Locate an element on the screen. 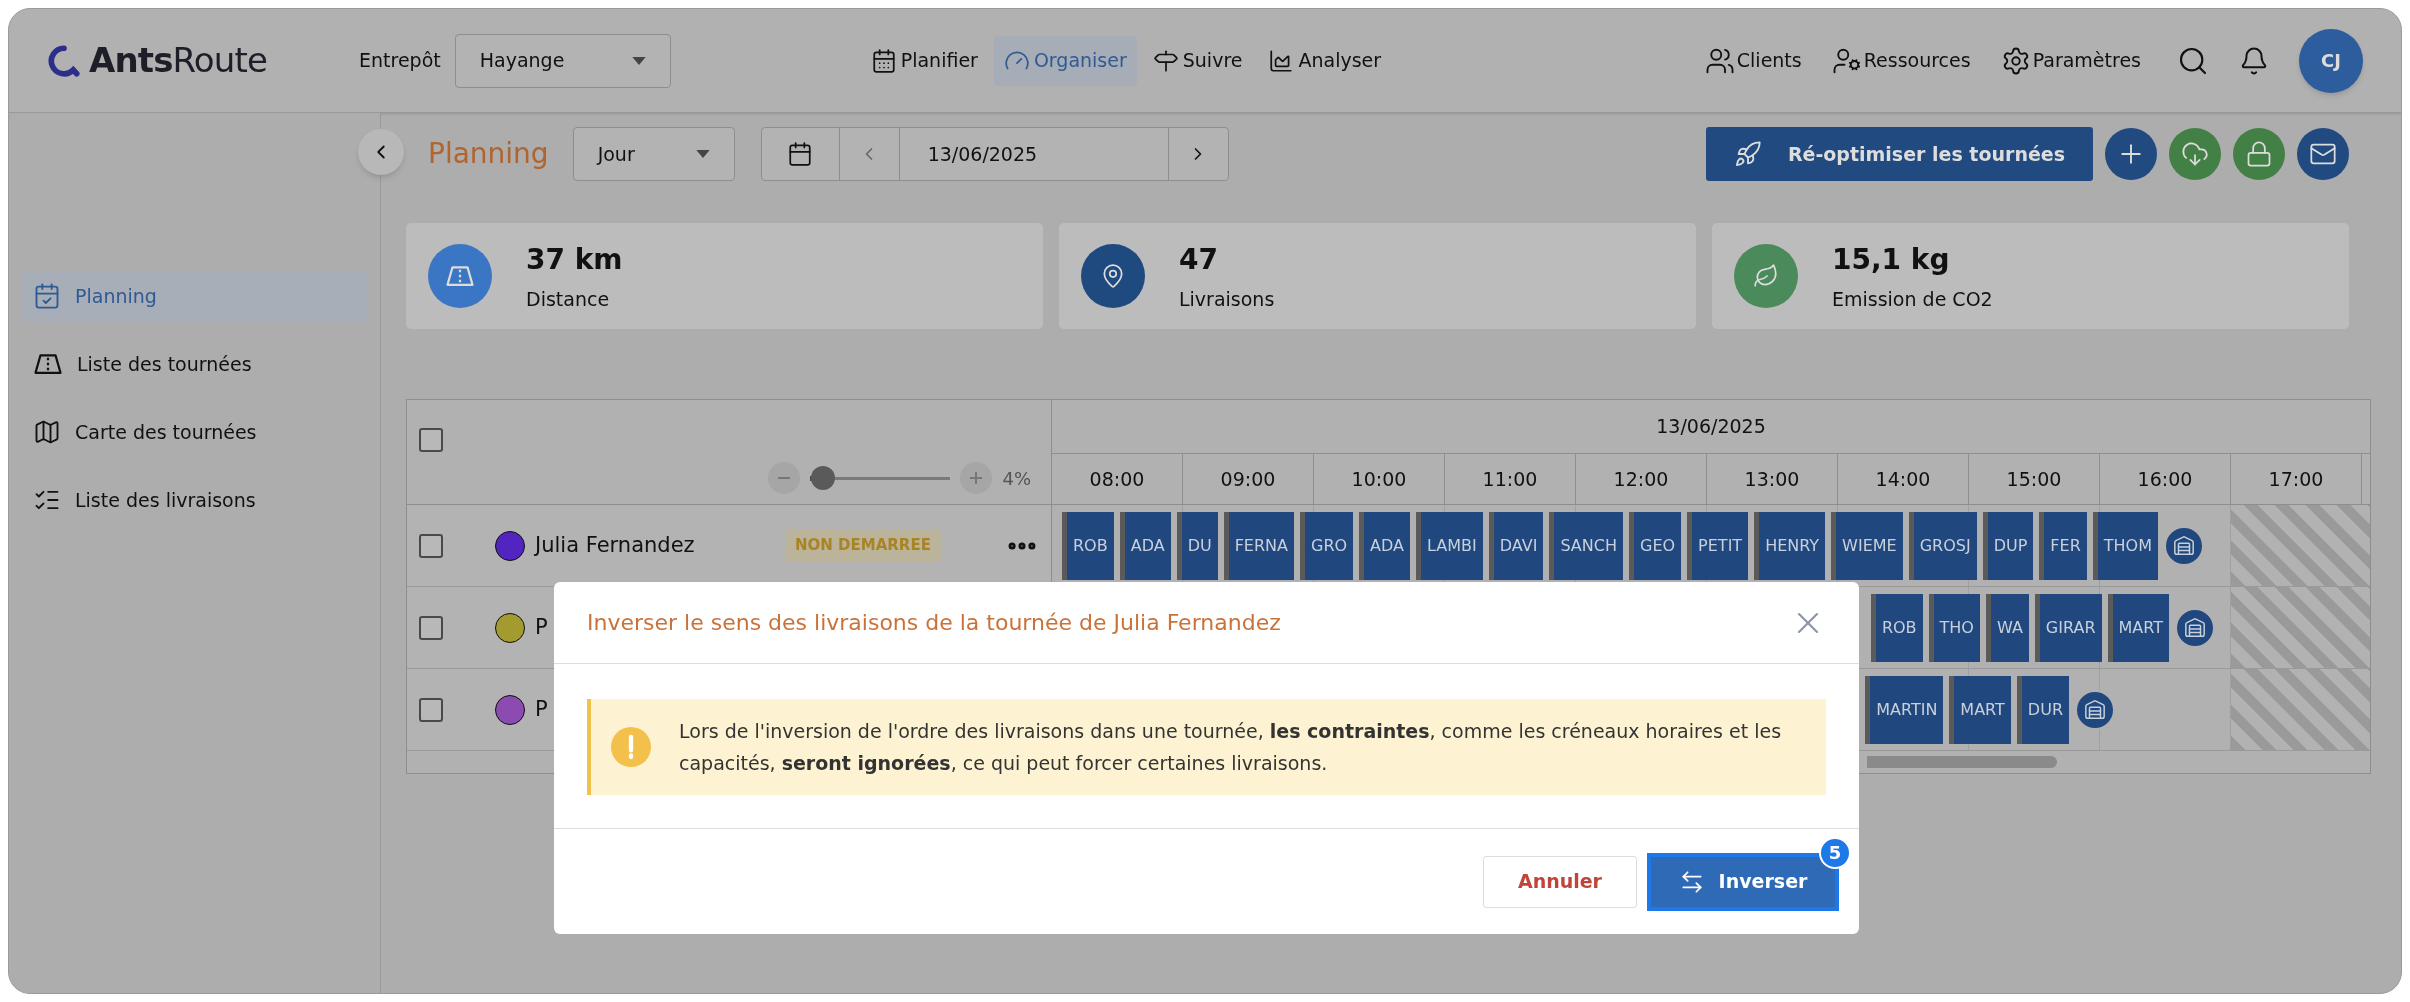  notification-icon is located at coordinates (2254, 60).